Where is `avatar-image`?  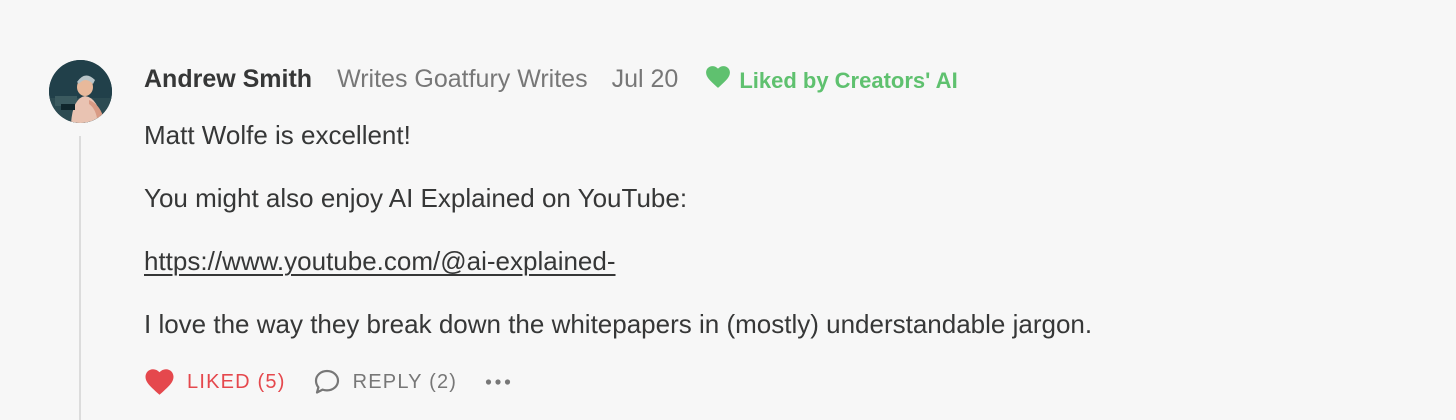
avatar-image is located at coordinates (80, 91).